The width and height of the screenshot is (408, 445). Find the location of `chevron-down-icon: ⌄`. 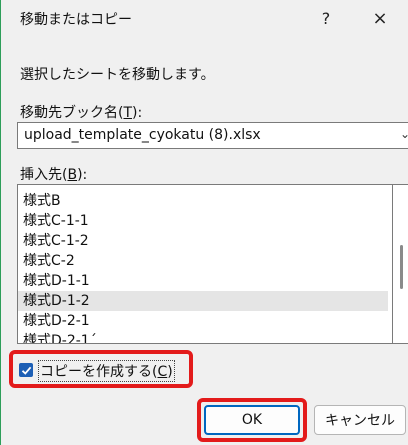

chevron-down-icon: ⌄ is located at coordinates (404, 134).